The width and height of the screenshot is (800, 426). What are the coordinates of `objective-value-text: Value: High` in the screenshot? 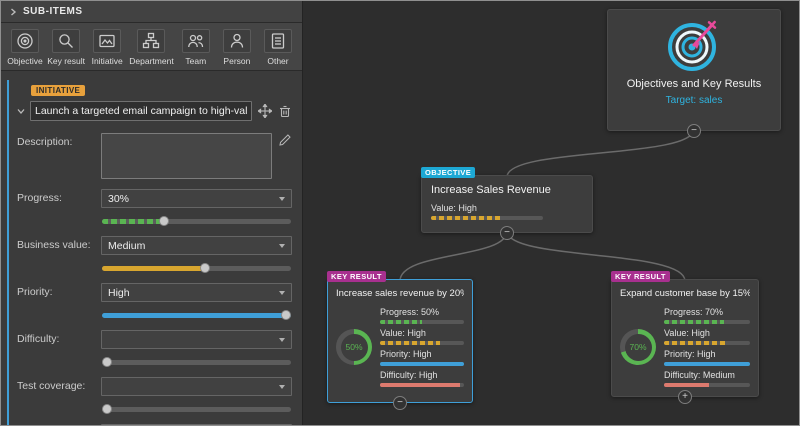 It's located at (454, 208).